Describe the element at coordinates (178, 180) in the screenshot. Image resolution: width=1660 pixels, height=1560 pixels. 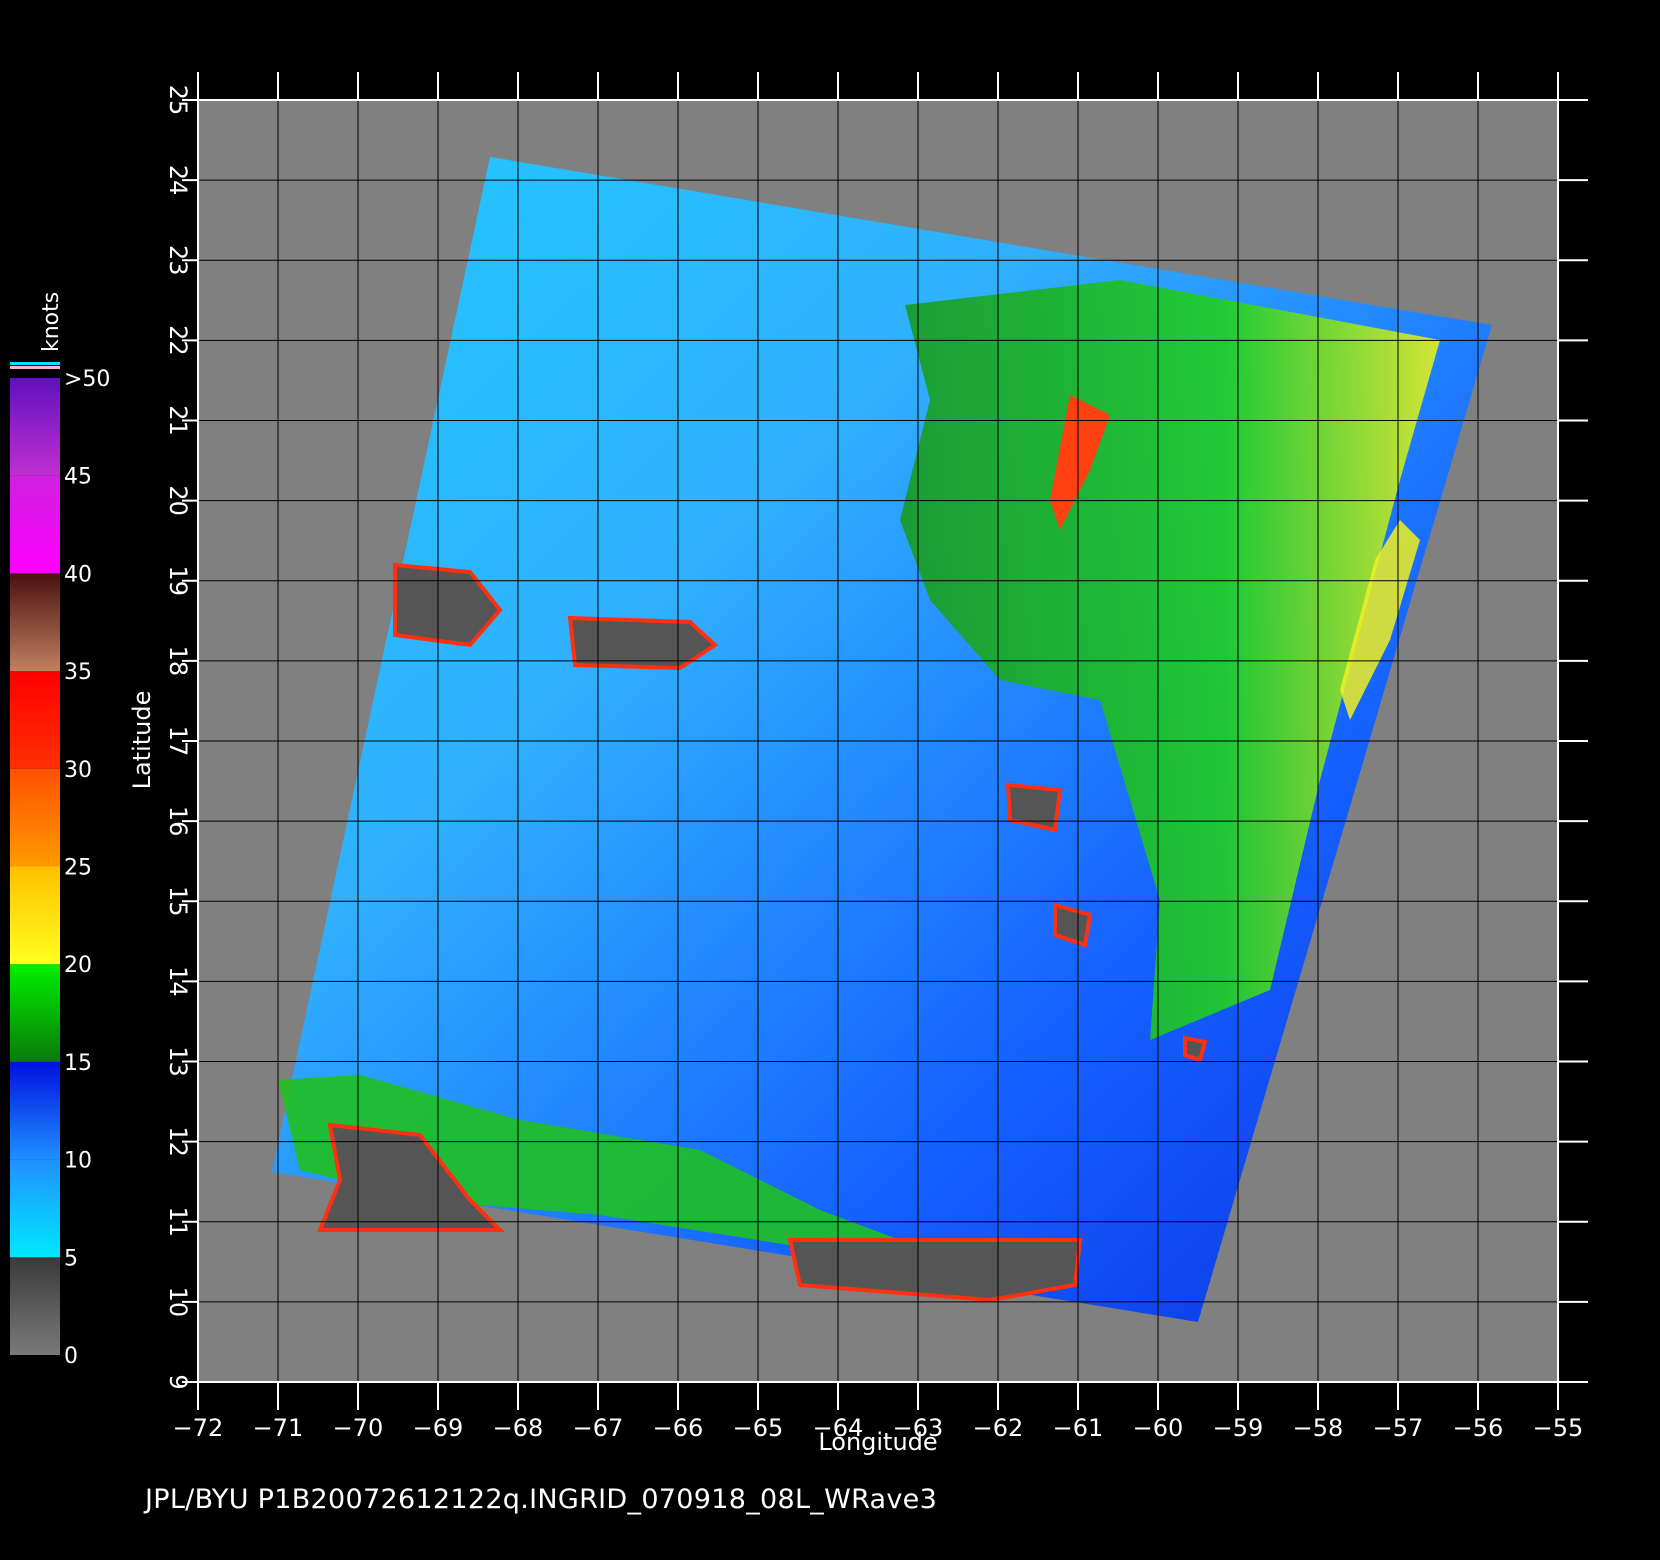
I see `lat-tick-label: 24` at that location.